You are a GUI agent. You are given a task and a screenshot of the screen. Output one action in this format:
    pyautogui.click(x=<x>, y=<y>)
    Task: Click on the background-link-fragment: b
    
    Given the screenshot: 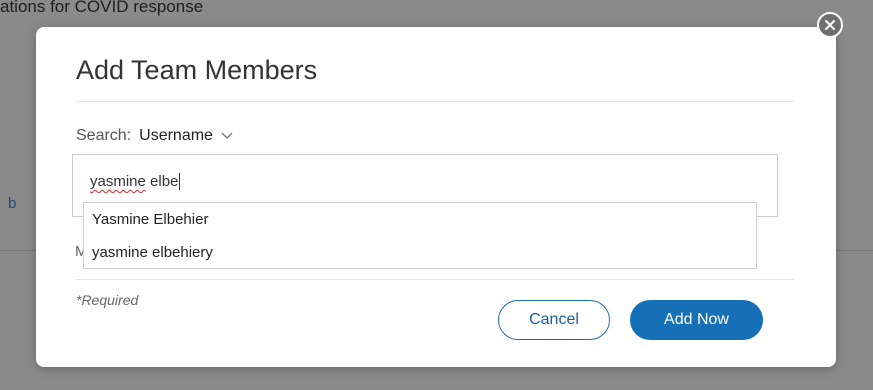 What is the action you would take?
    pyautogui.click(x=12, y=203)
    